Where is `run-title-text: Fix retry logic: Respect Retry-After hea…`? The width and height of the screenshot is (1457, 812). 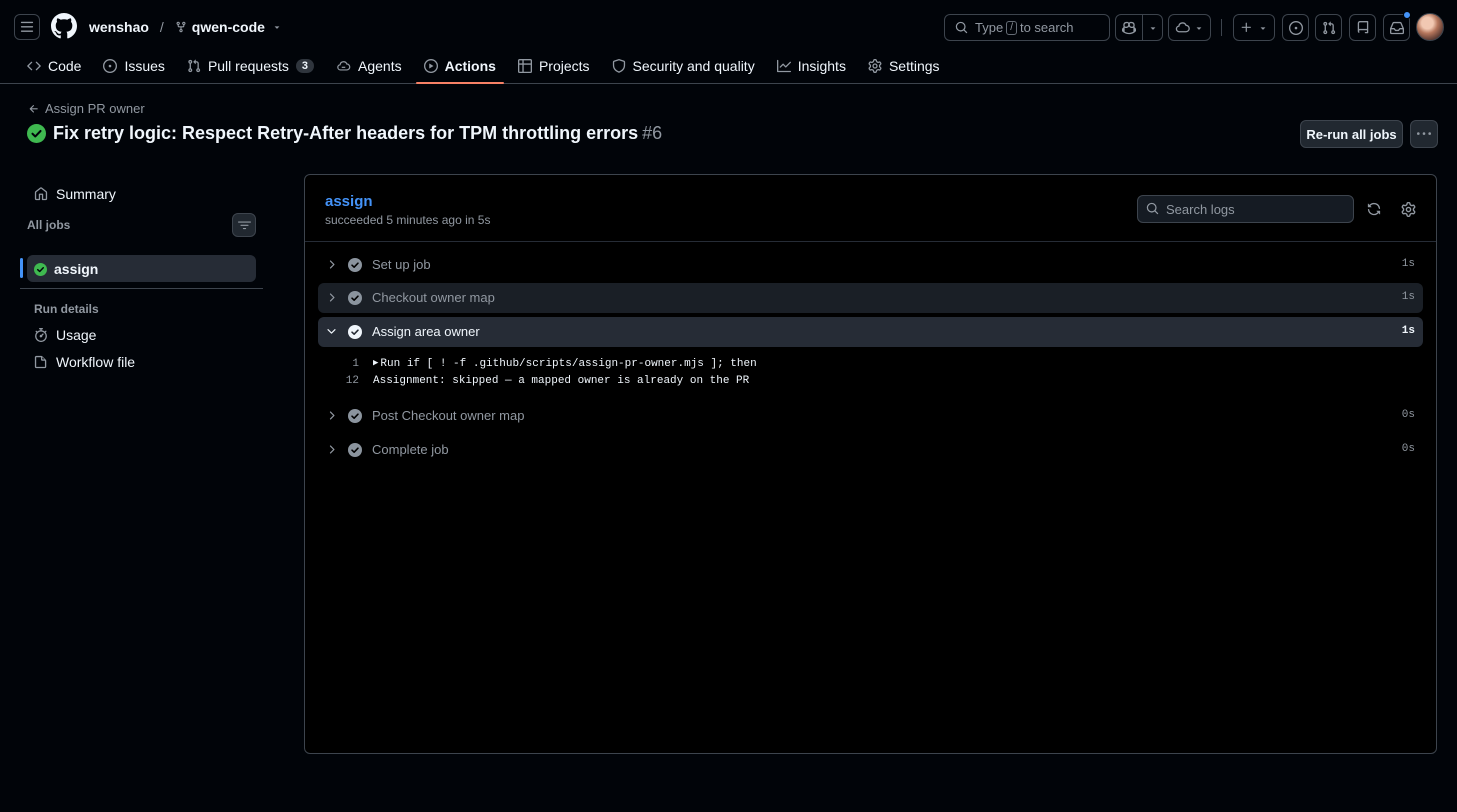
run-title-text: Fix retry logic: Respect Retry-After hea… is located at coordinates (346, 133).